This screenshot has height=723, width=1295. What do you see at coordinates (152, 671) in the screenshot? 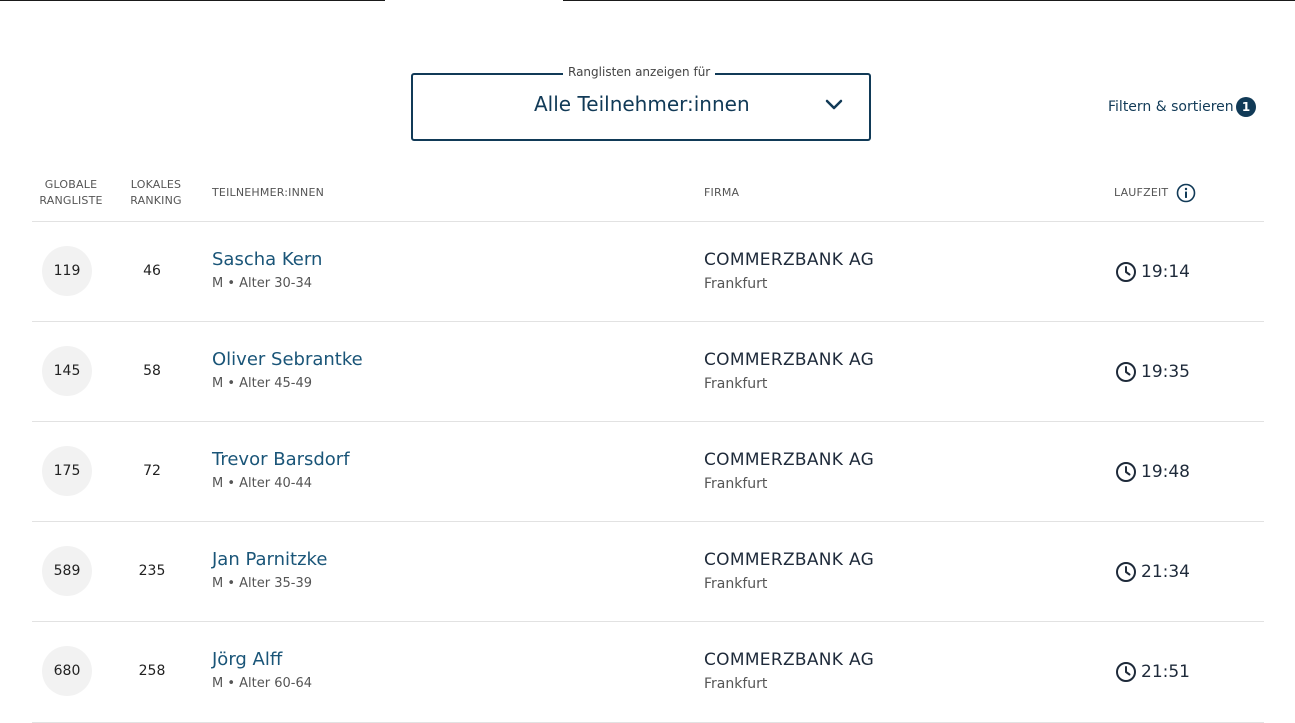
I see `local-rank: 258` at bounding box center [152, 671].